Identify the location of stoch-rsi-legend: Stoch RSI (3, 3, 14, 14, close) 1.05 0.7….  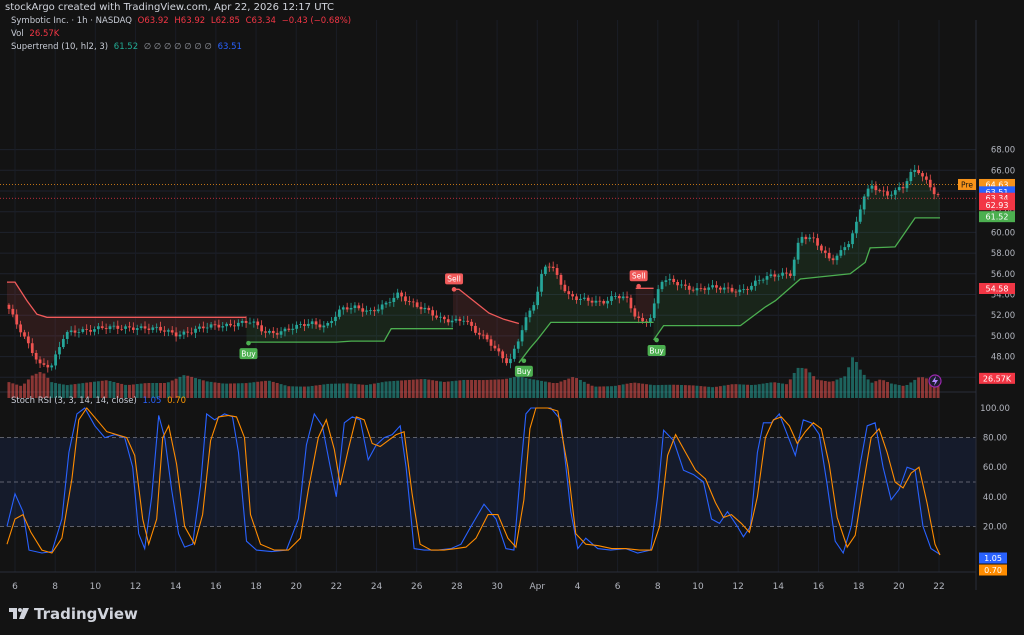
(100, 401).